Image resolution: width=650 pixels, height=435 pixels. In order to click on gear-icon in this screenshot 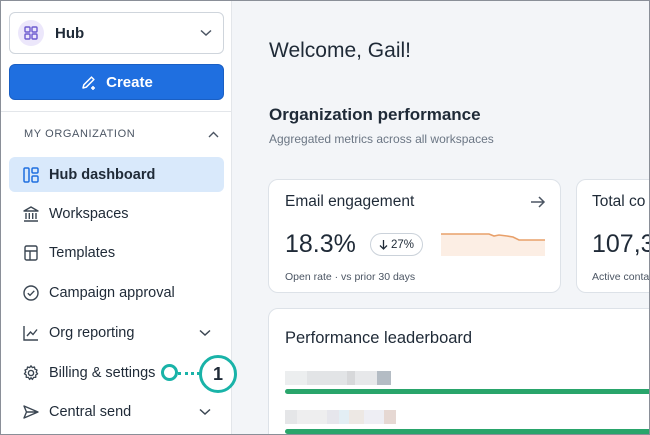, I will do `click(31, 373)`.